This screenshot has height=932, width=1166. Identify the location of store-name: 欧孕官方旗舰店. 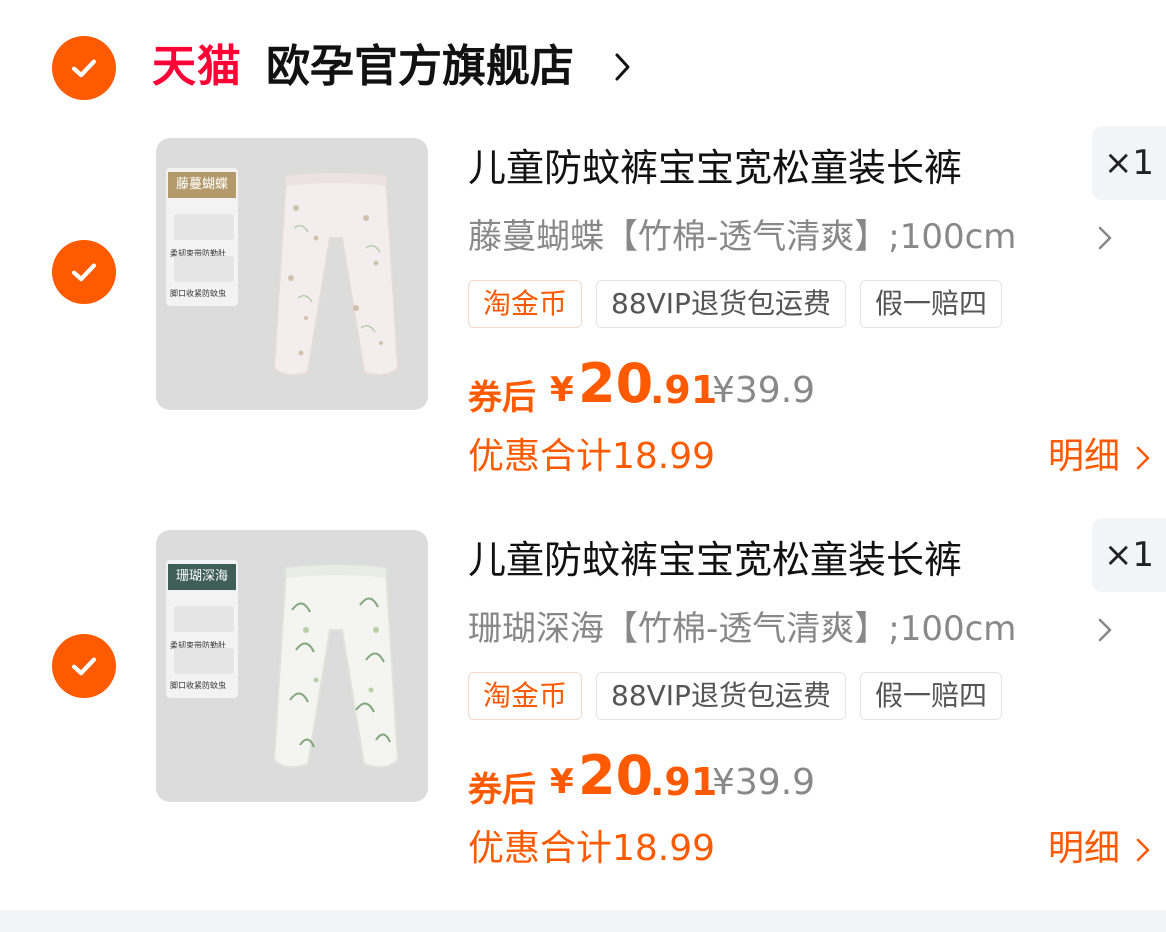
(420, 67).